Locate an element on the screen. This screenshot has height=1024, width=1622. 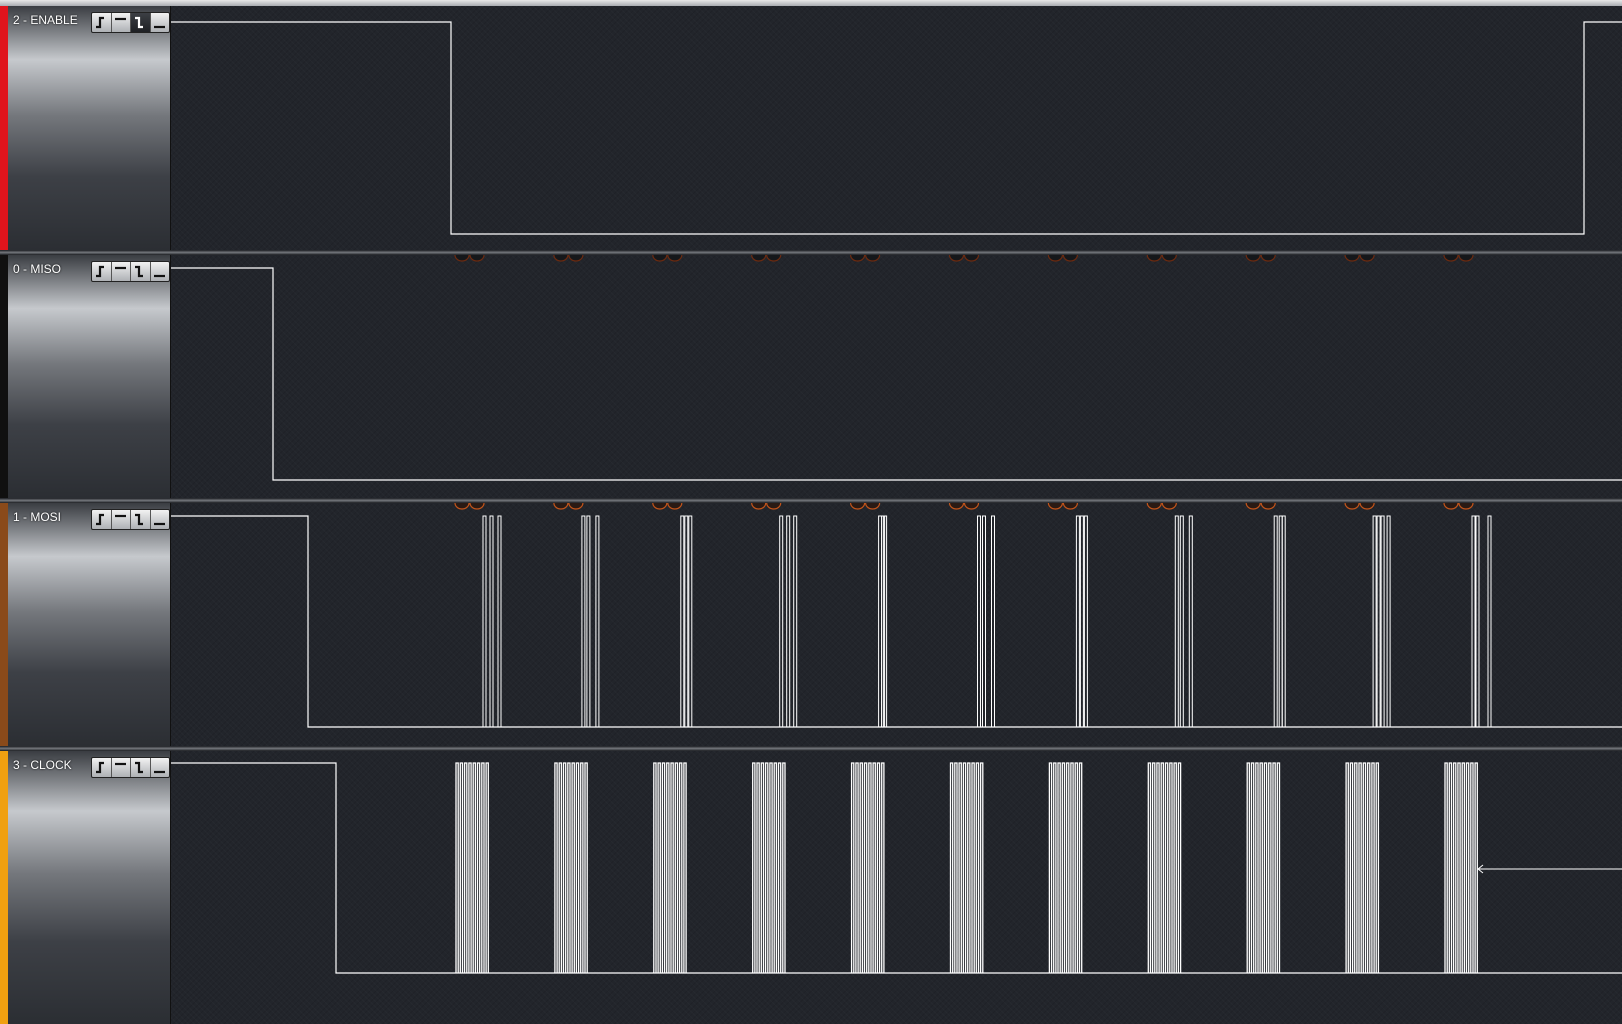
channel-label-panel: 2 - ENABLE is located at coordinates (85, 128).